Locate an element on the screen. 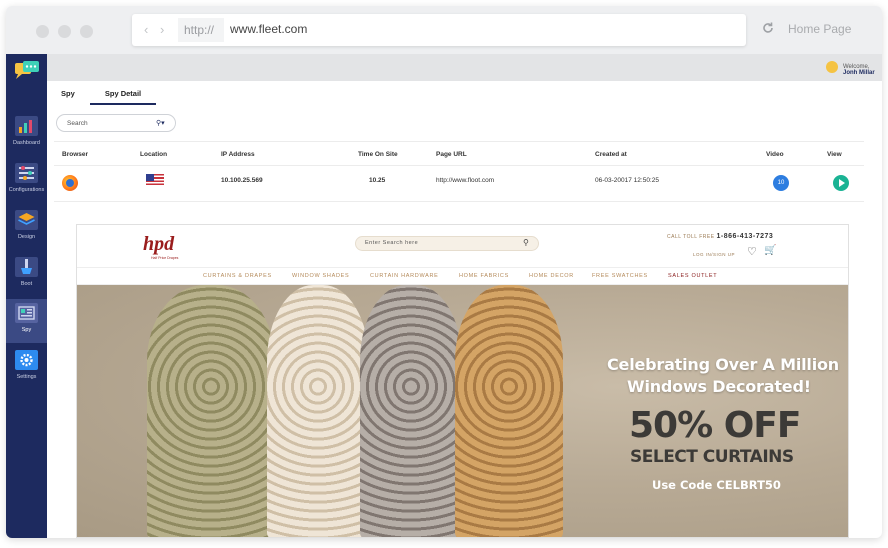 This screenshot has height=548, width=888. column-header: Created at is located at coordinates (611, 154).